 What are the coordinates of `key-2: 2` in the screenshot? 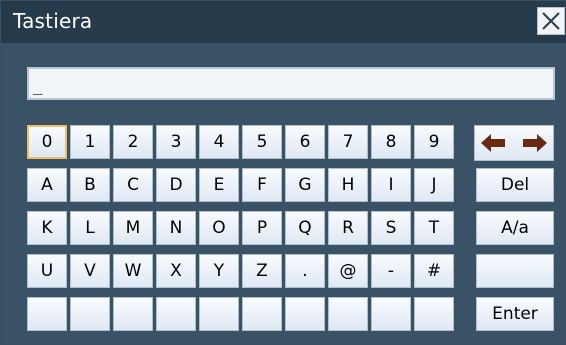 It's located at (133, 142).